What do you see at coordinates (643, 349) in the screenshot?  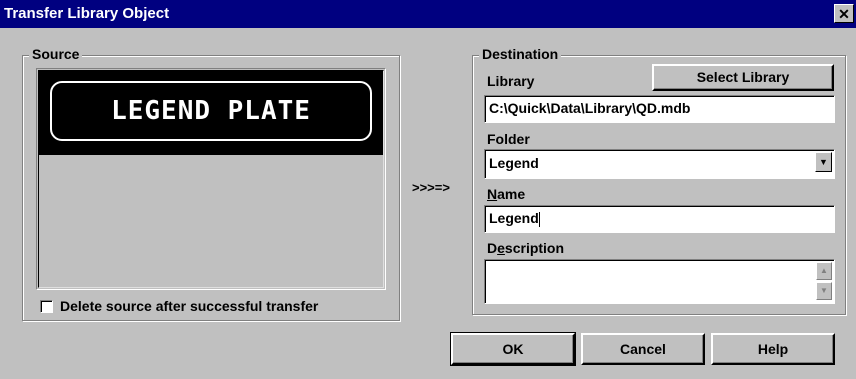 I see `cancel-button: Cancel` at bounding box center [643, 349].